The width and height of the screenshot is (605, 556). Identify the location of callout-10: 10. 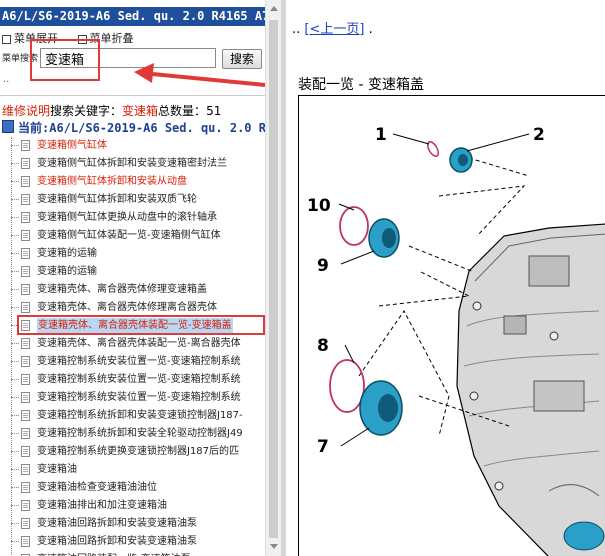
(319, 206).